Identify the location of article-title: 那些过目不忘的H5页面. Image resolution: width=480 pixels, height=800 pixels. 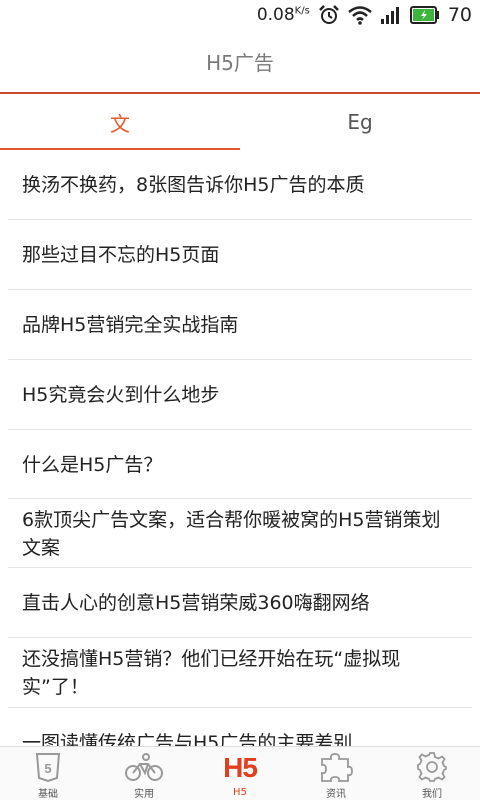
(121, 255).